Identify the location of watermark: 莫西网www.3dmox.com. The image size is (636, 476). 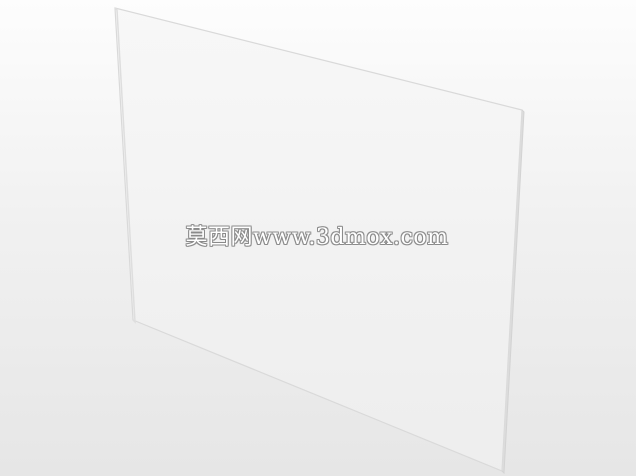
(318, 235).